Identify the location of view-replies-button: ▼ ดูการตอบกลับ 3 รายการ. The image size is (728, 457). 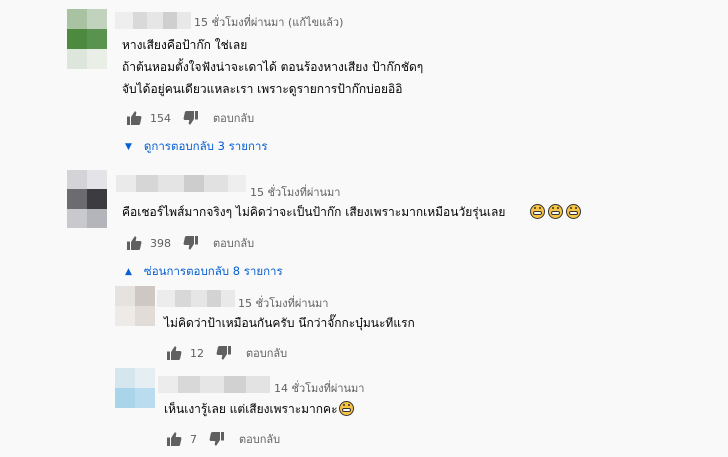
(196, 147).